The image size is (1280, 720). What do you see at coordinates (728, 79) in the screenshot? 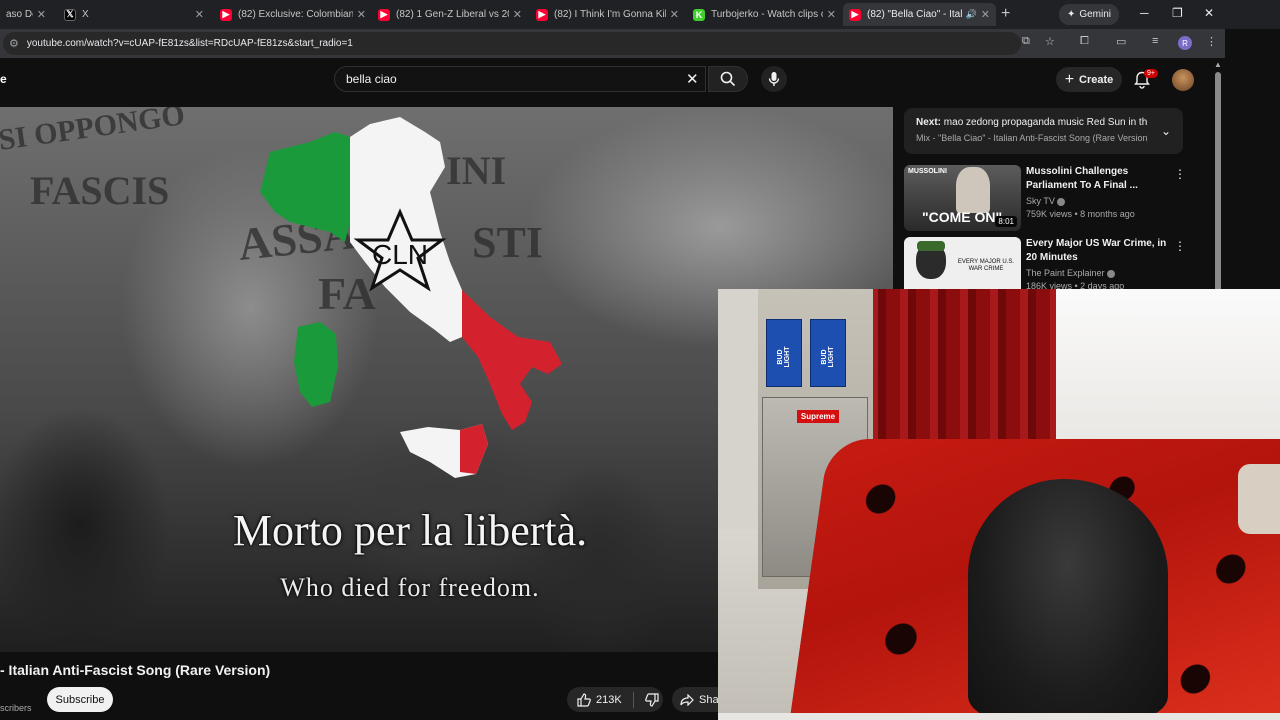
I see `search-button` at bounding box center [728, 79].